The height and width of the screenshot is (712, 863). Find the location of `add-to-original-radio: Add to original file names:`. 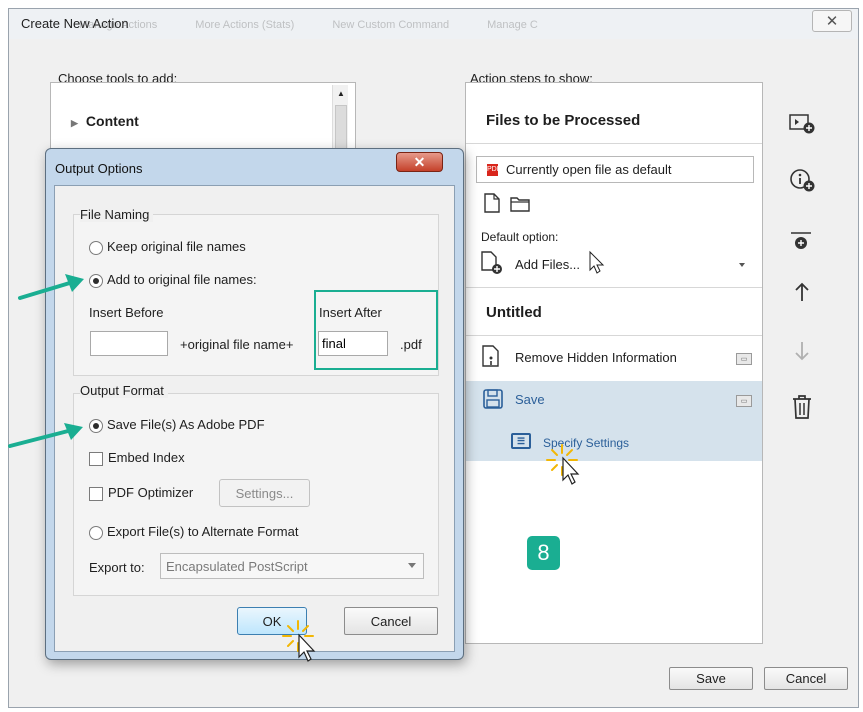

add-to-original-radio: Add to original file names: is located at coordinates (173, 280).